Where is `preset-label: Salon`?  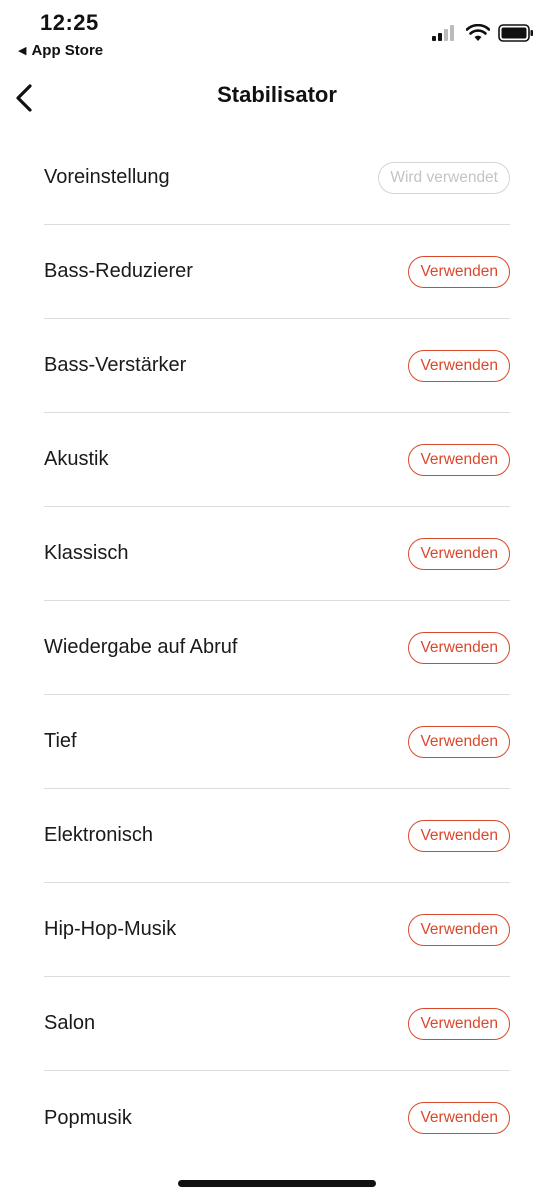
preset-label: Salon is located at coordinates (70, 1023).